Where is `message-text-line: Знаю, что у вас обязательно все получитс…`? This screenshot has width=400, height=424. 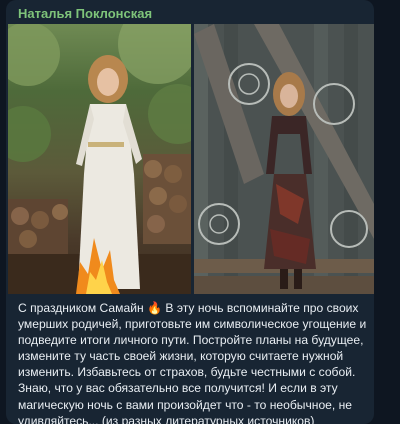 message-text-line: Знаю, что у вас обязательно все получитс… is located at coordinates (178, 388).